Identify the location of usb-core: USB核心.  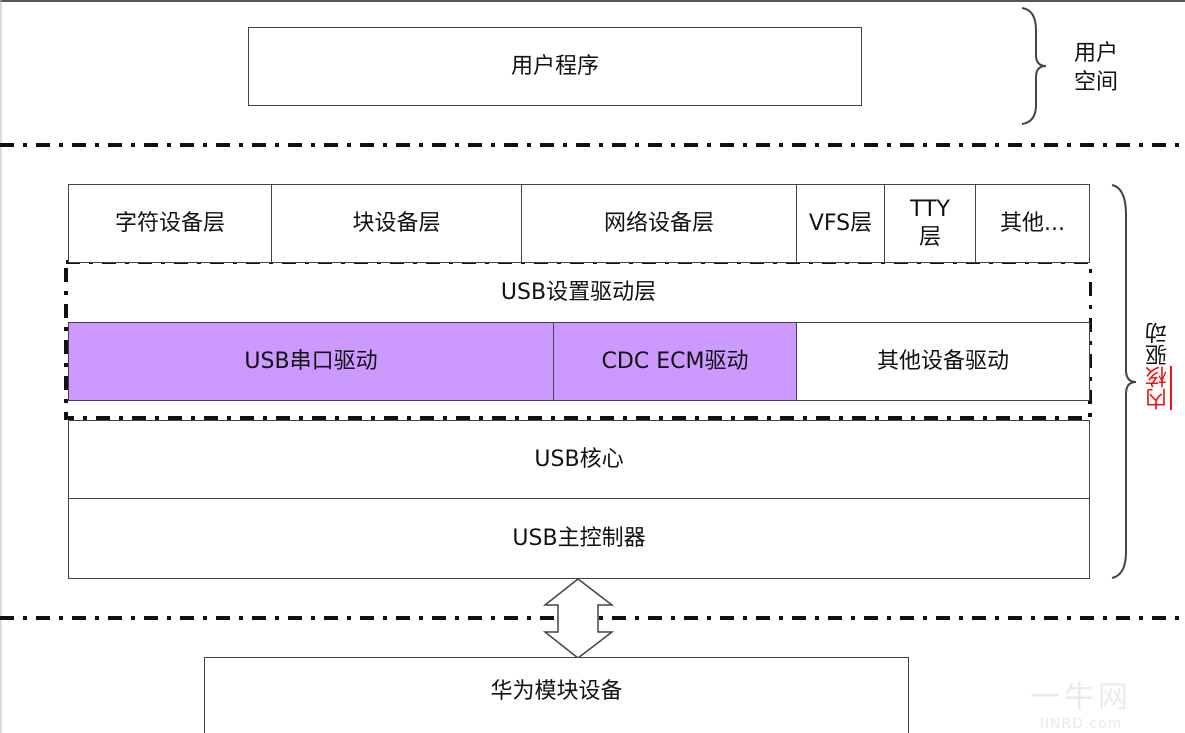
(579, 459).